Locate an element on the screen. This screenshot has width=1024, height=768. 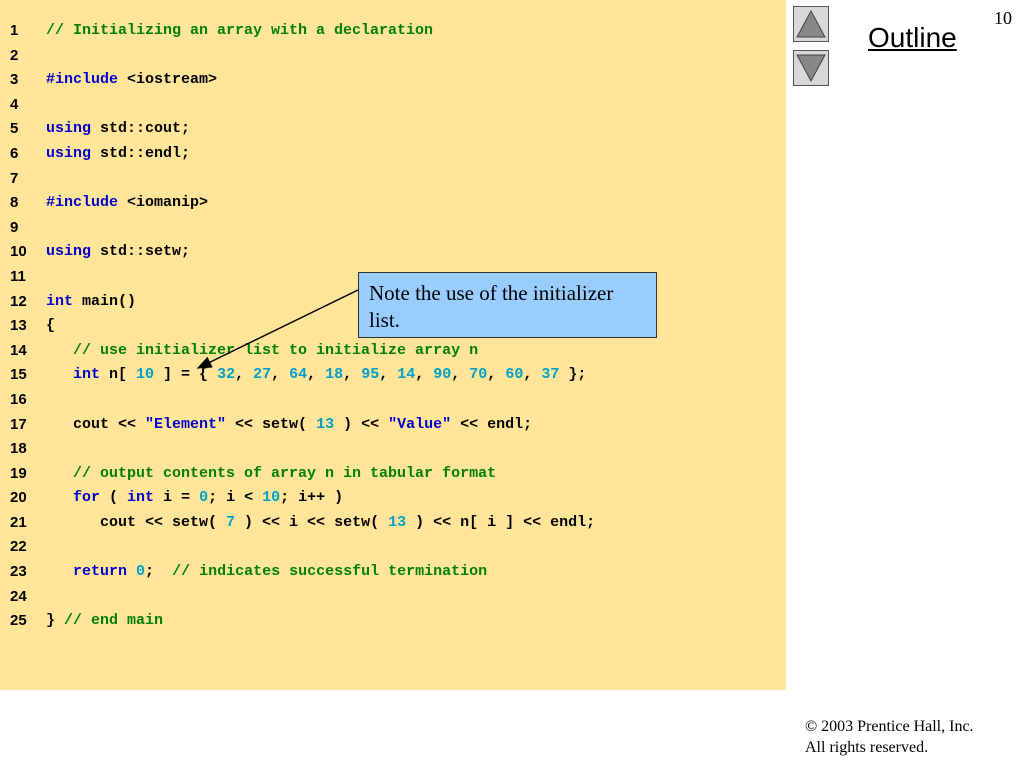
line-code: using std::endl; is located at coordinates (118, 154).